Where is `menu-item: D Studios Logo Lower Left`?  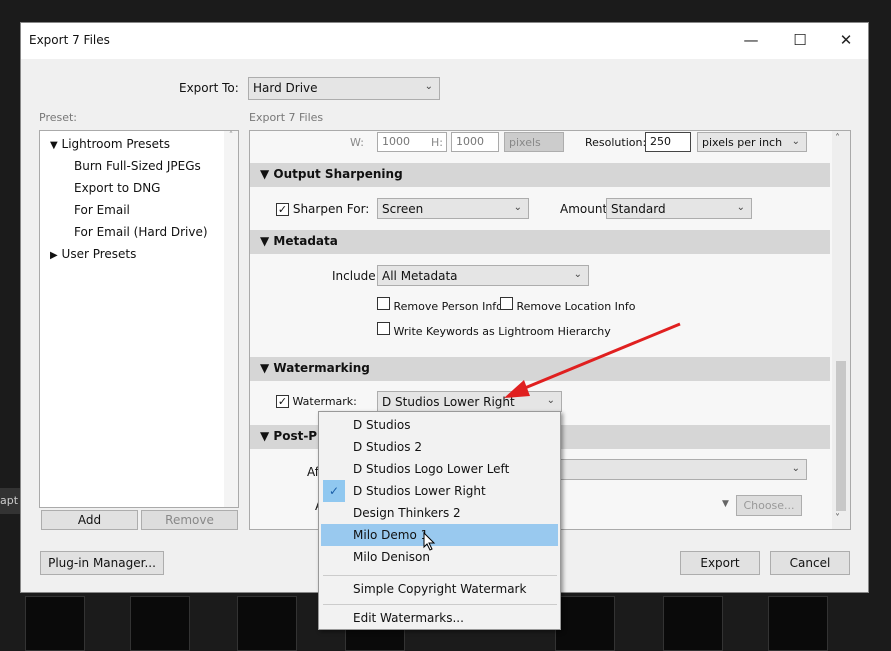 menu-item: D Studios Logo Lower Left is located at coordinates (439, 469).